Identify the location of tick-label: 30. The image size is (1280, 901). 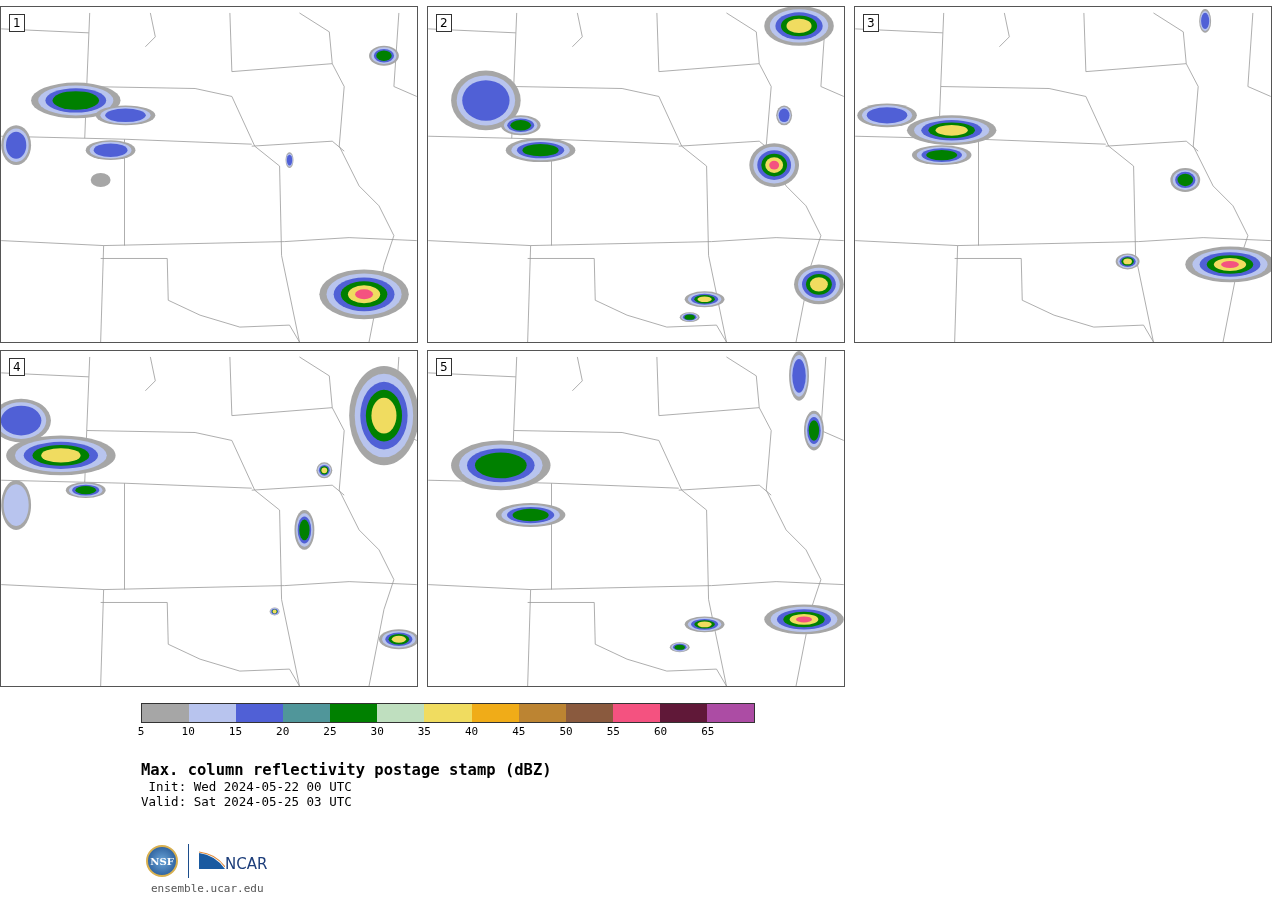
(377, 731).